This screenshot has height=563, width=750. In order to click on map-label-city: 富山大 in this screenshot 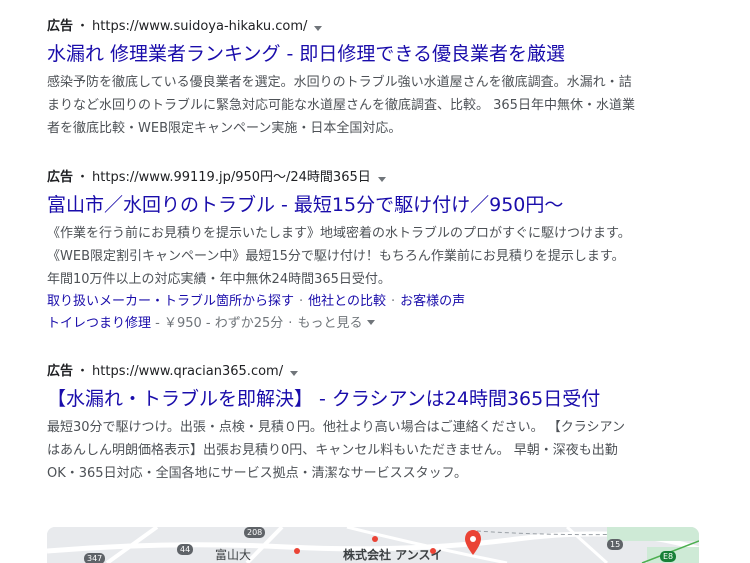, I will do `click(233, 555)`.